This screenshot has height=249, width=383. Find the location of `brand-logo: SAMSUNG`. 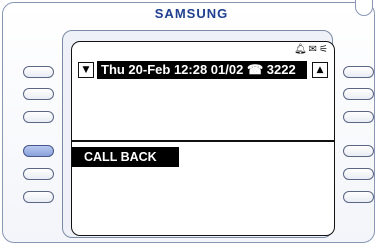

brand-logo: SAMSUNG is located at coordinates (191, 13).